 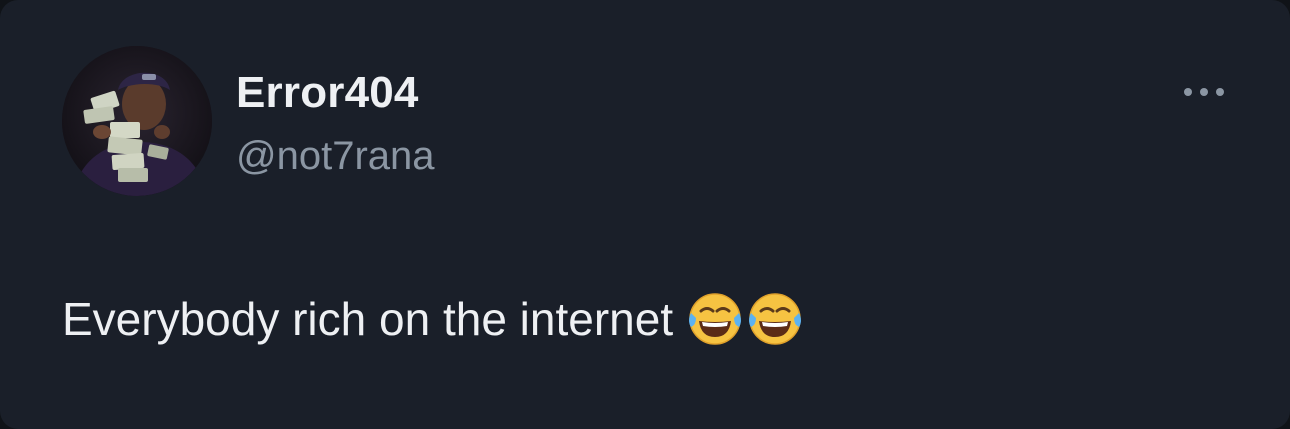 I want to click on tweet-text: Everybody rich on the internet, so click(x=432, y=319).